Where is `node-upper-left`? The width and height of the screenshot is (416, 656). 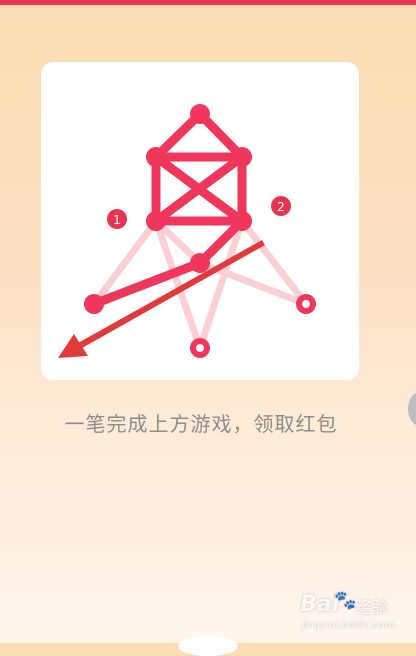 node-upper-left is located at coordinates (156, 157).